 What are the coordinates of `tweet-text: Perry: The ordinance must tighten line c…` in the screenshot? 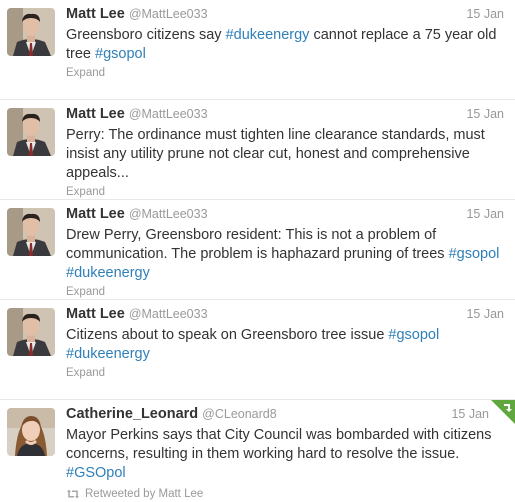 It's located at (290, 154).